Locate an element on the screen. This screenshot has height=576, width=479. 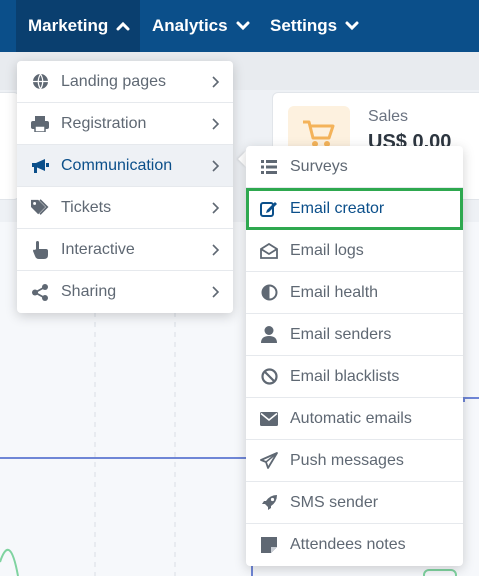
menu-item-email-creator: Email creator is located at coordinates (354, 209).